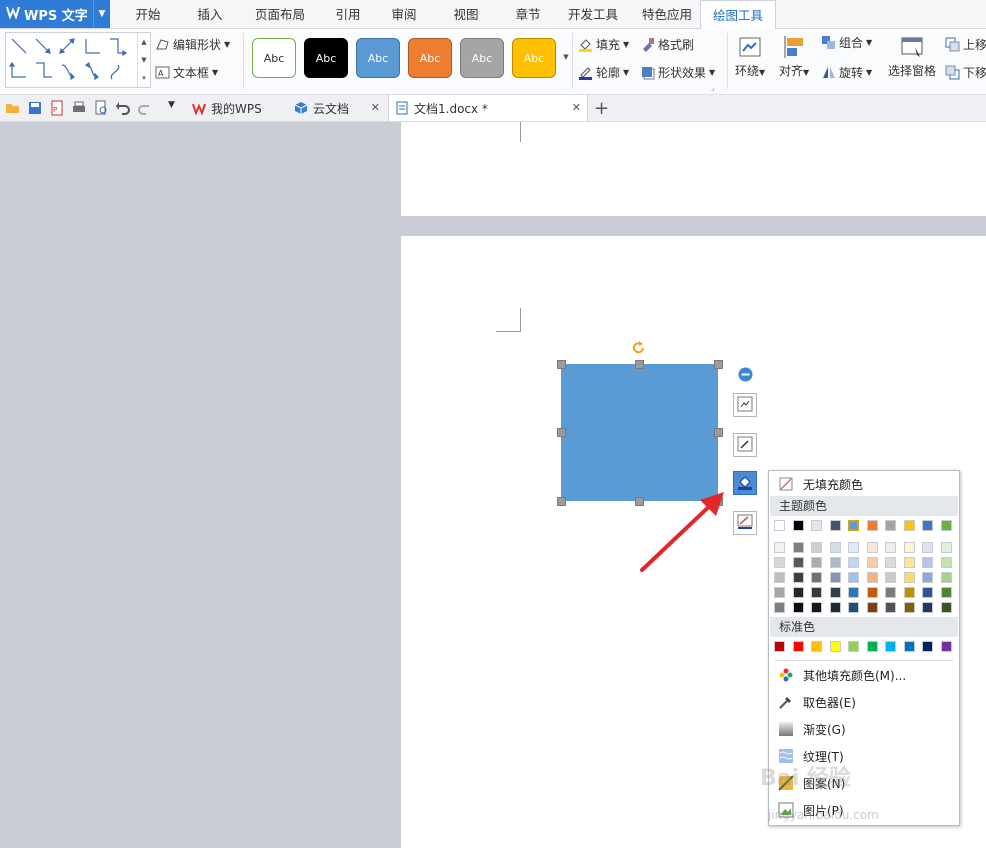  What do you see at coordinates (78, 60) in the screenshot?
I see `shape-gallery: ▲ ▼ ▾` at bounding box center [78, 60].